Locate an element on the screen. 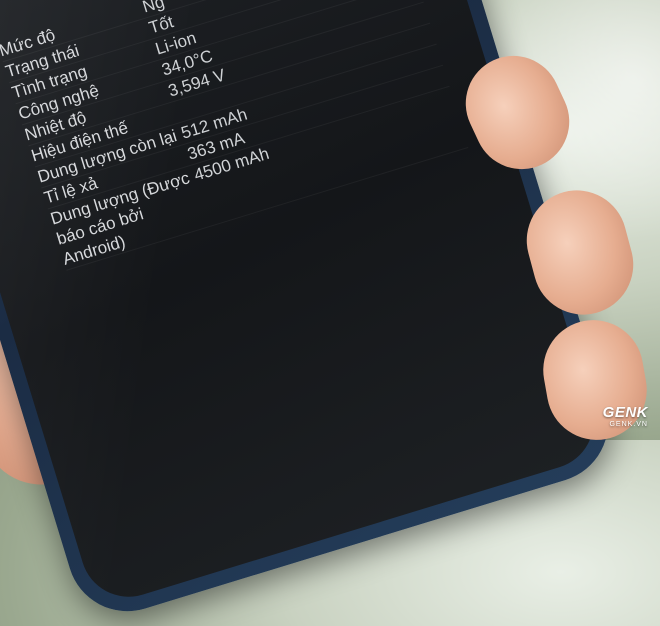 The height and width of the screenshot is (626, 660). genk-watermark: GENK GENK.VN is located at coordinates (625, 416).